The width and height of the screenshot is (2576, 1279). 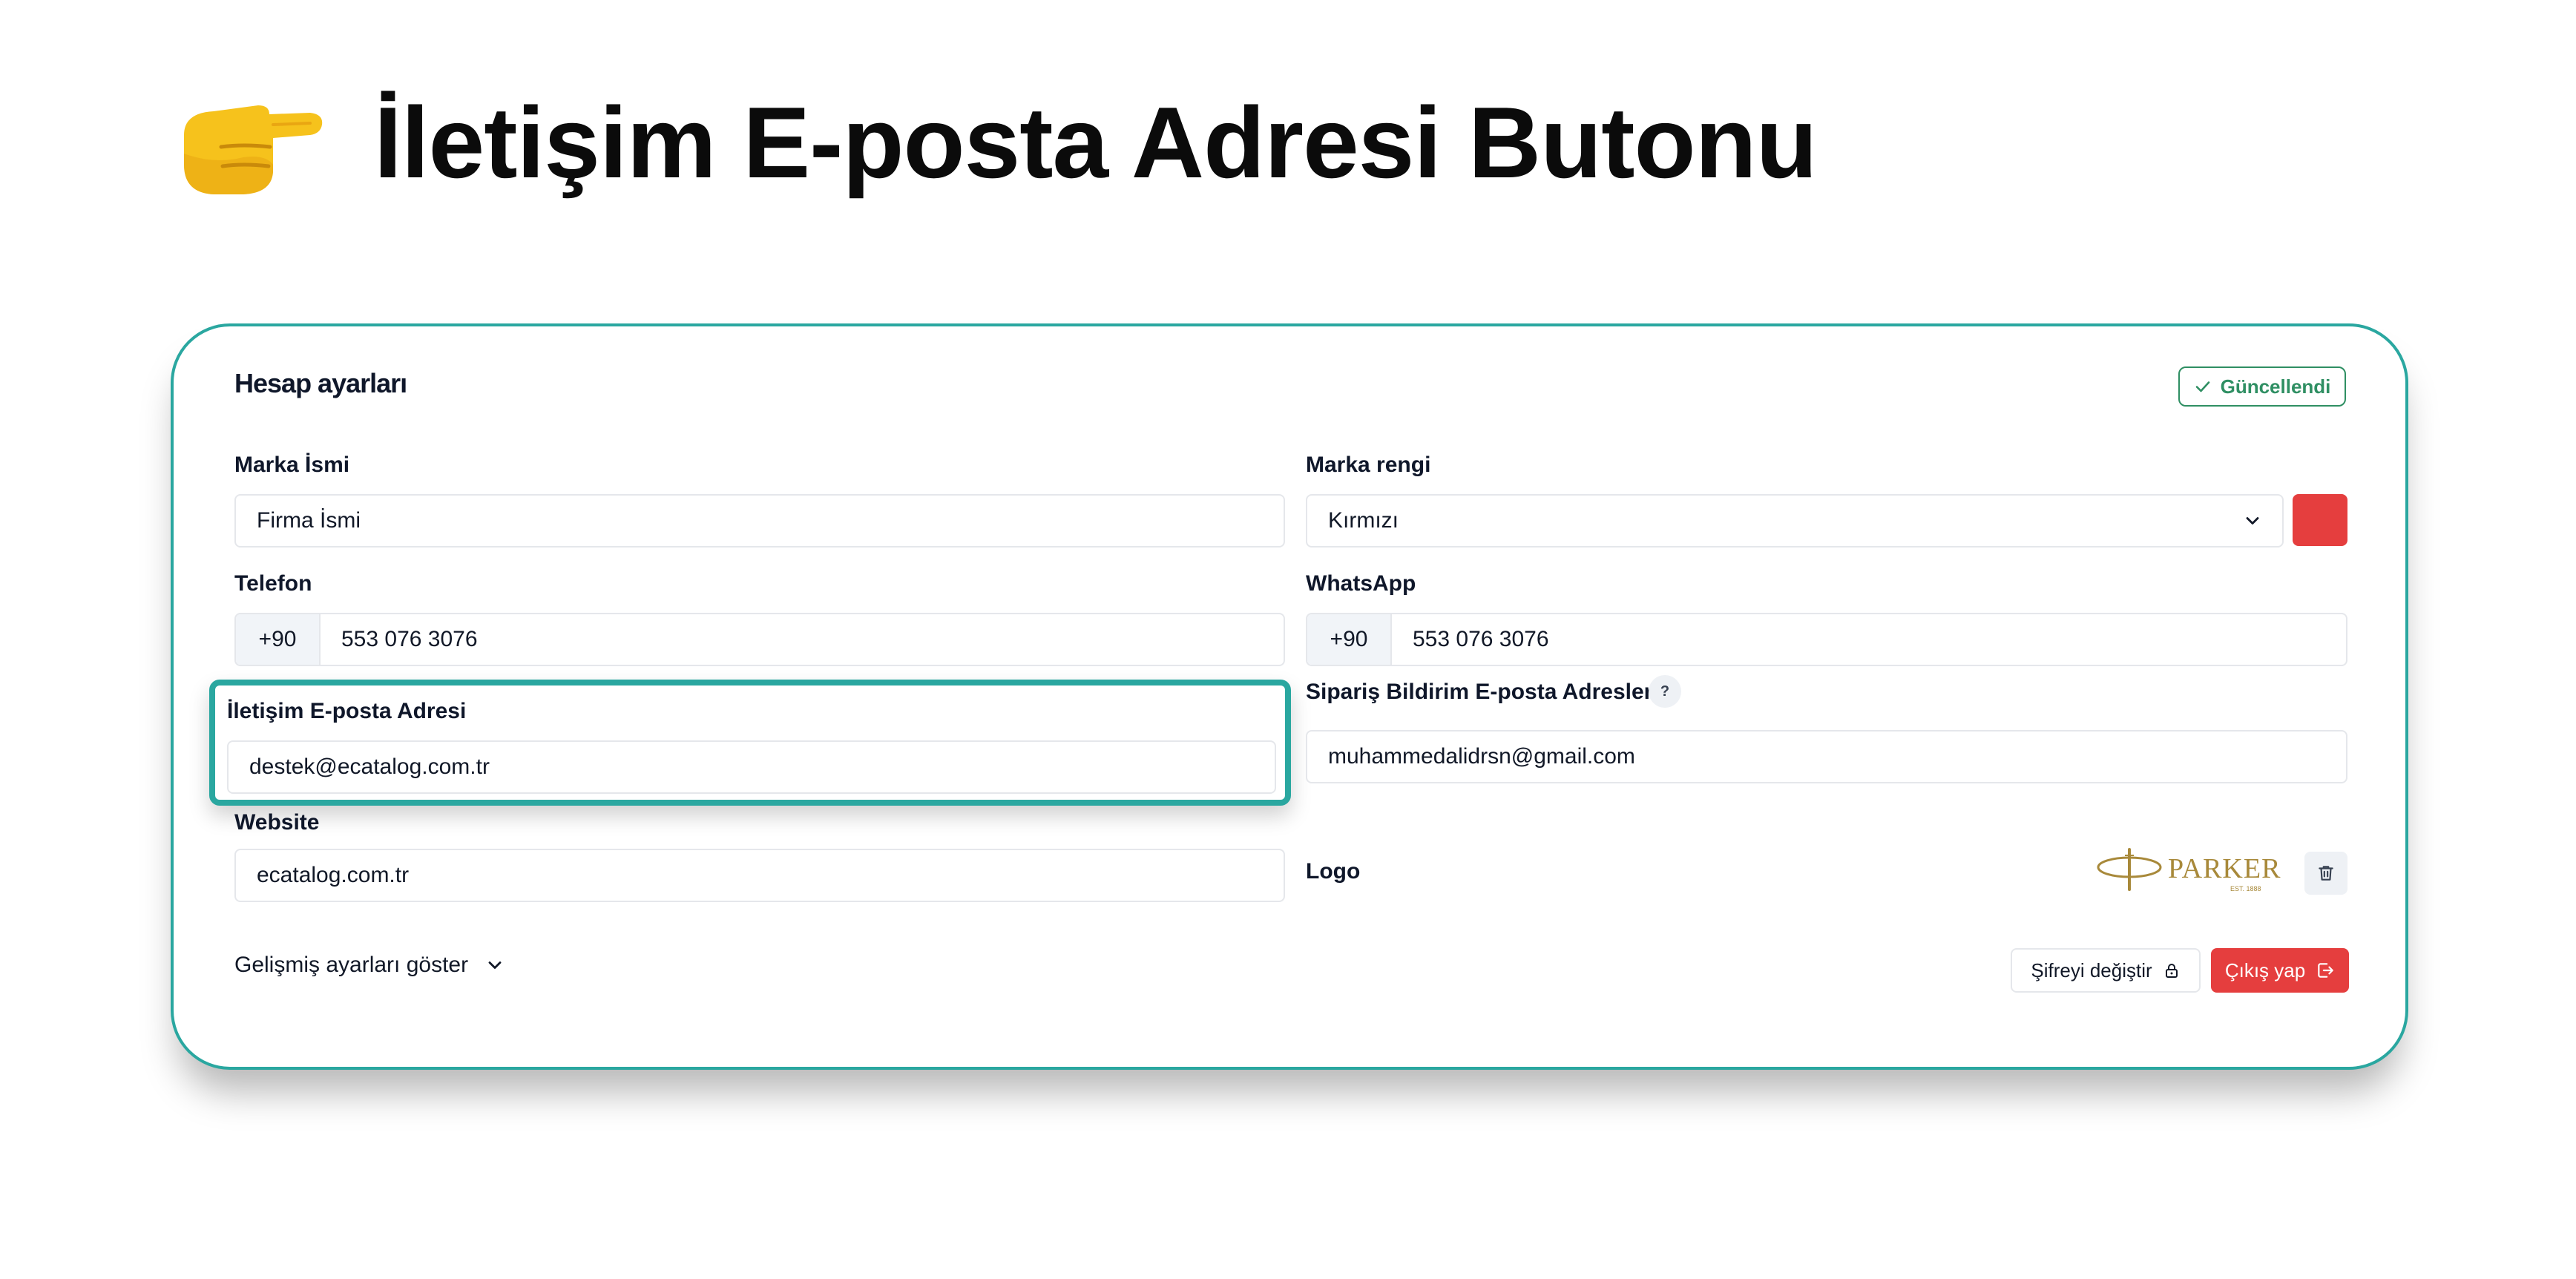 I want to click on logo-label: Logo, so click(x=1333, y=872).